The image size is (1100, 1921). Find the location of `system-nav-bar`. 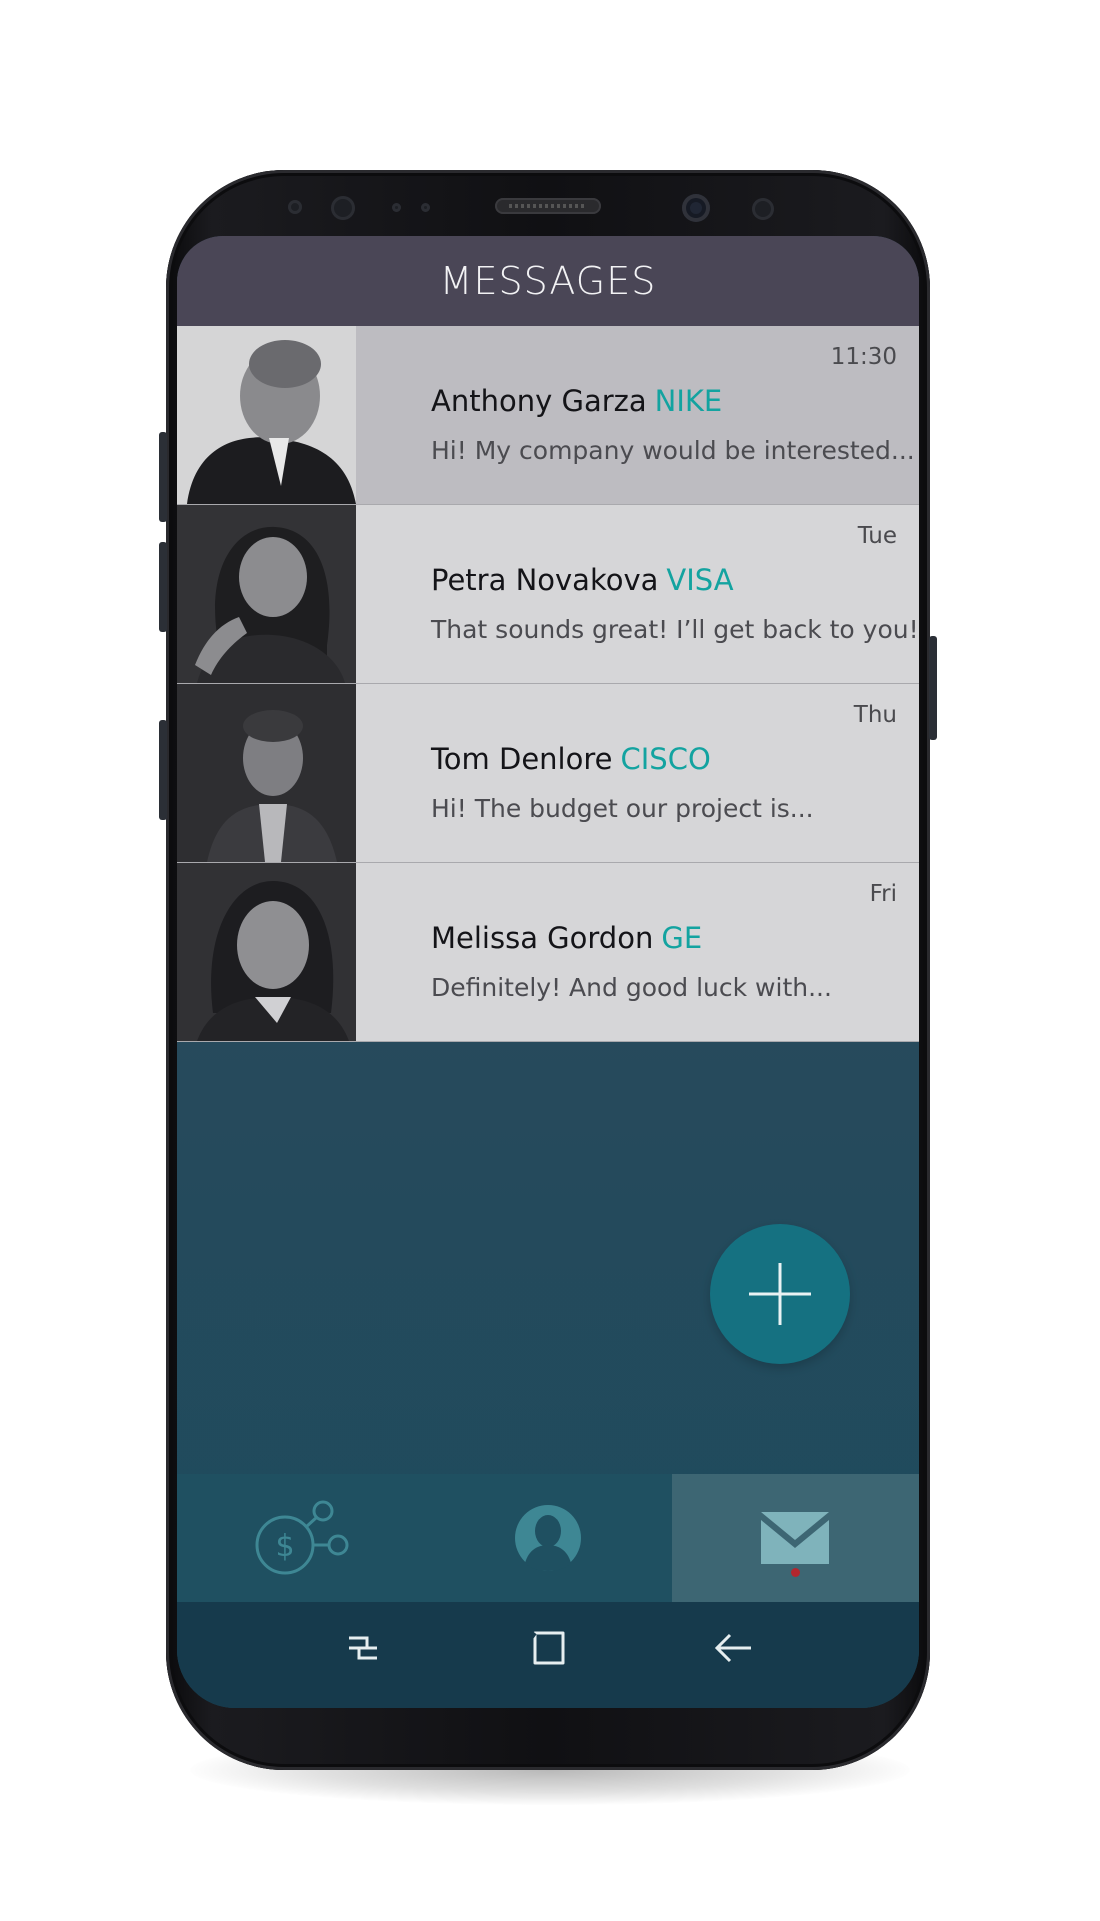

system-nav-bar is located at coordinates (548, 1655).